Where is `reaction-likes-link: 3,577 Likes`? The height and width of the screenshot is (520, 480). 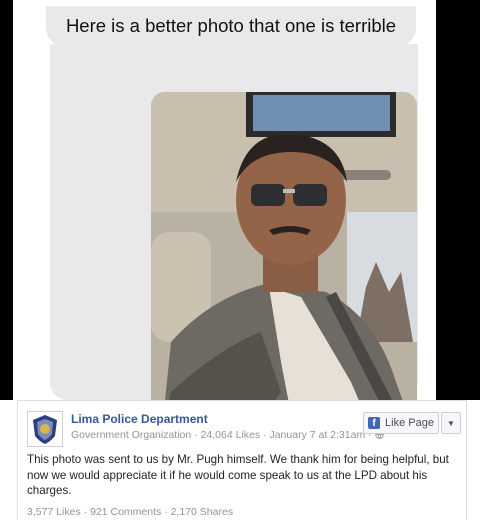
reaction-likes-link: 3,577 Likes is located at coordinates (54, 512).